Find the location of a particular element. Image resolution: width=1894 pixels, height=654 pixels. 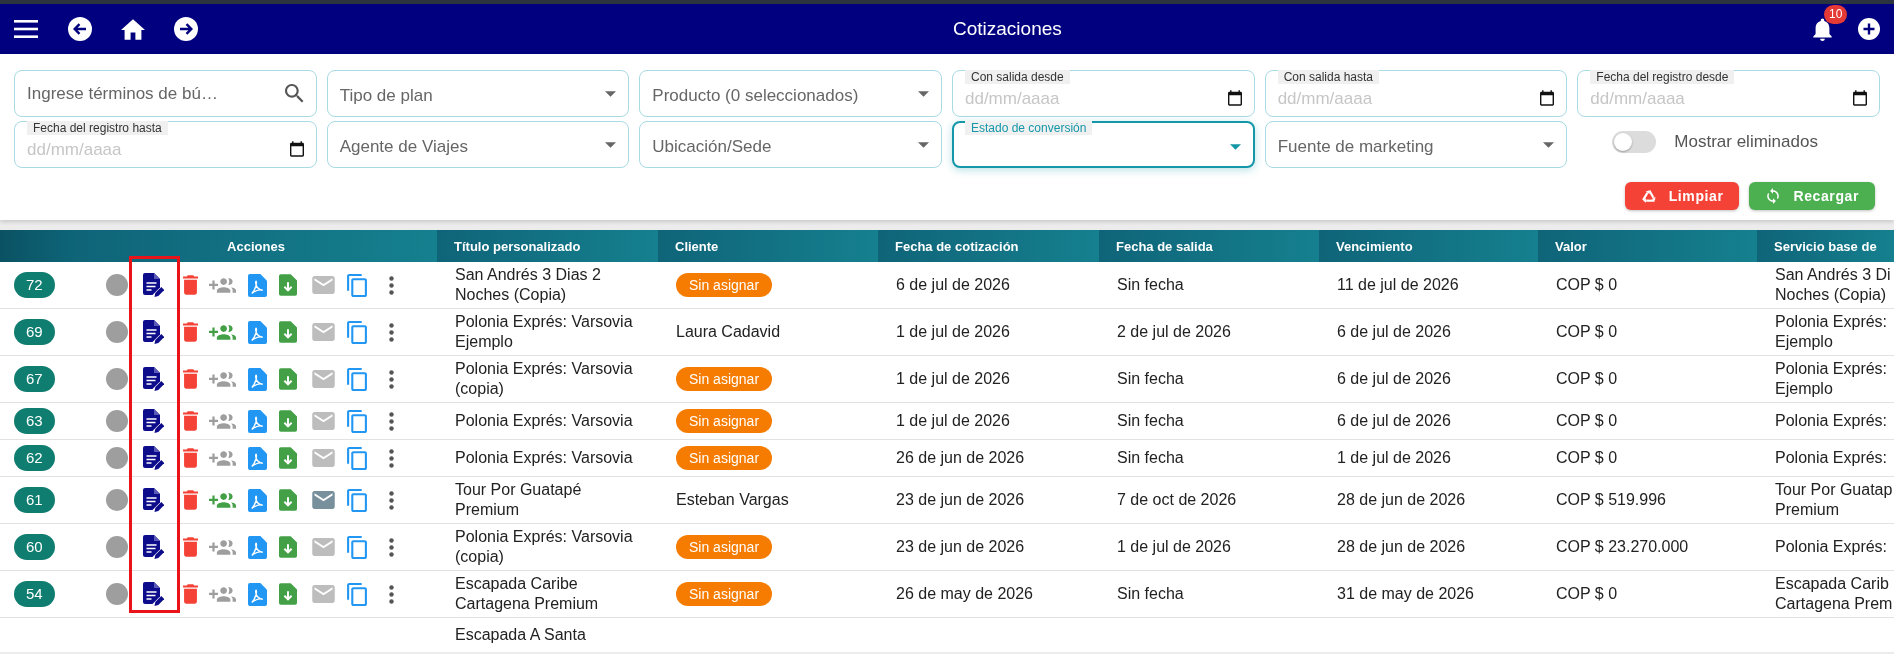

quote-date: 1 de jul de 2026 is located at coordinates (953, 379).